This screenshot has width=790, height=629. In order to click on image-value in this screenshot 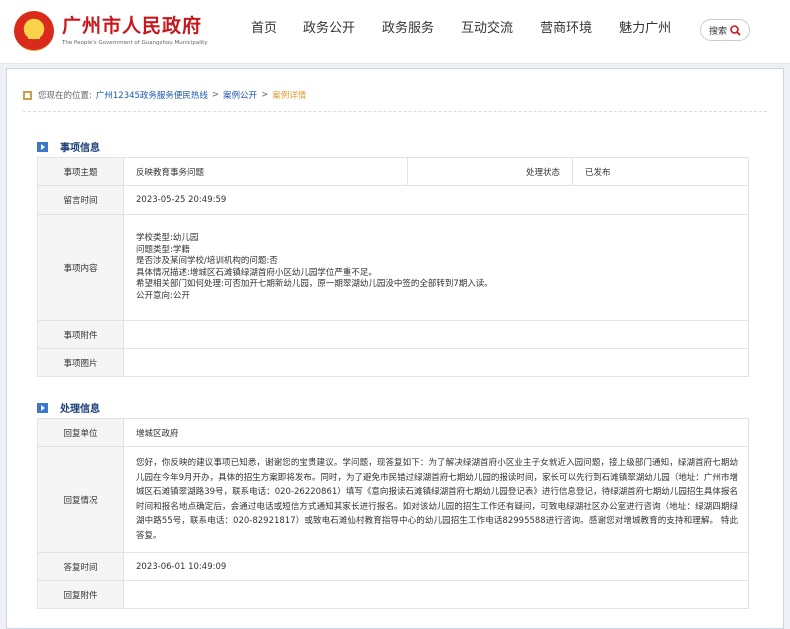, I will do `click(436, 362)`.